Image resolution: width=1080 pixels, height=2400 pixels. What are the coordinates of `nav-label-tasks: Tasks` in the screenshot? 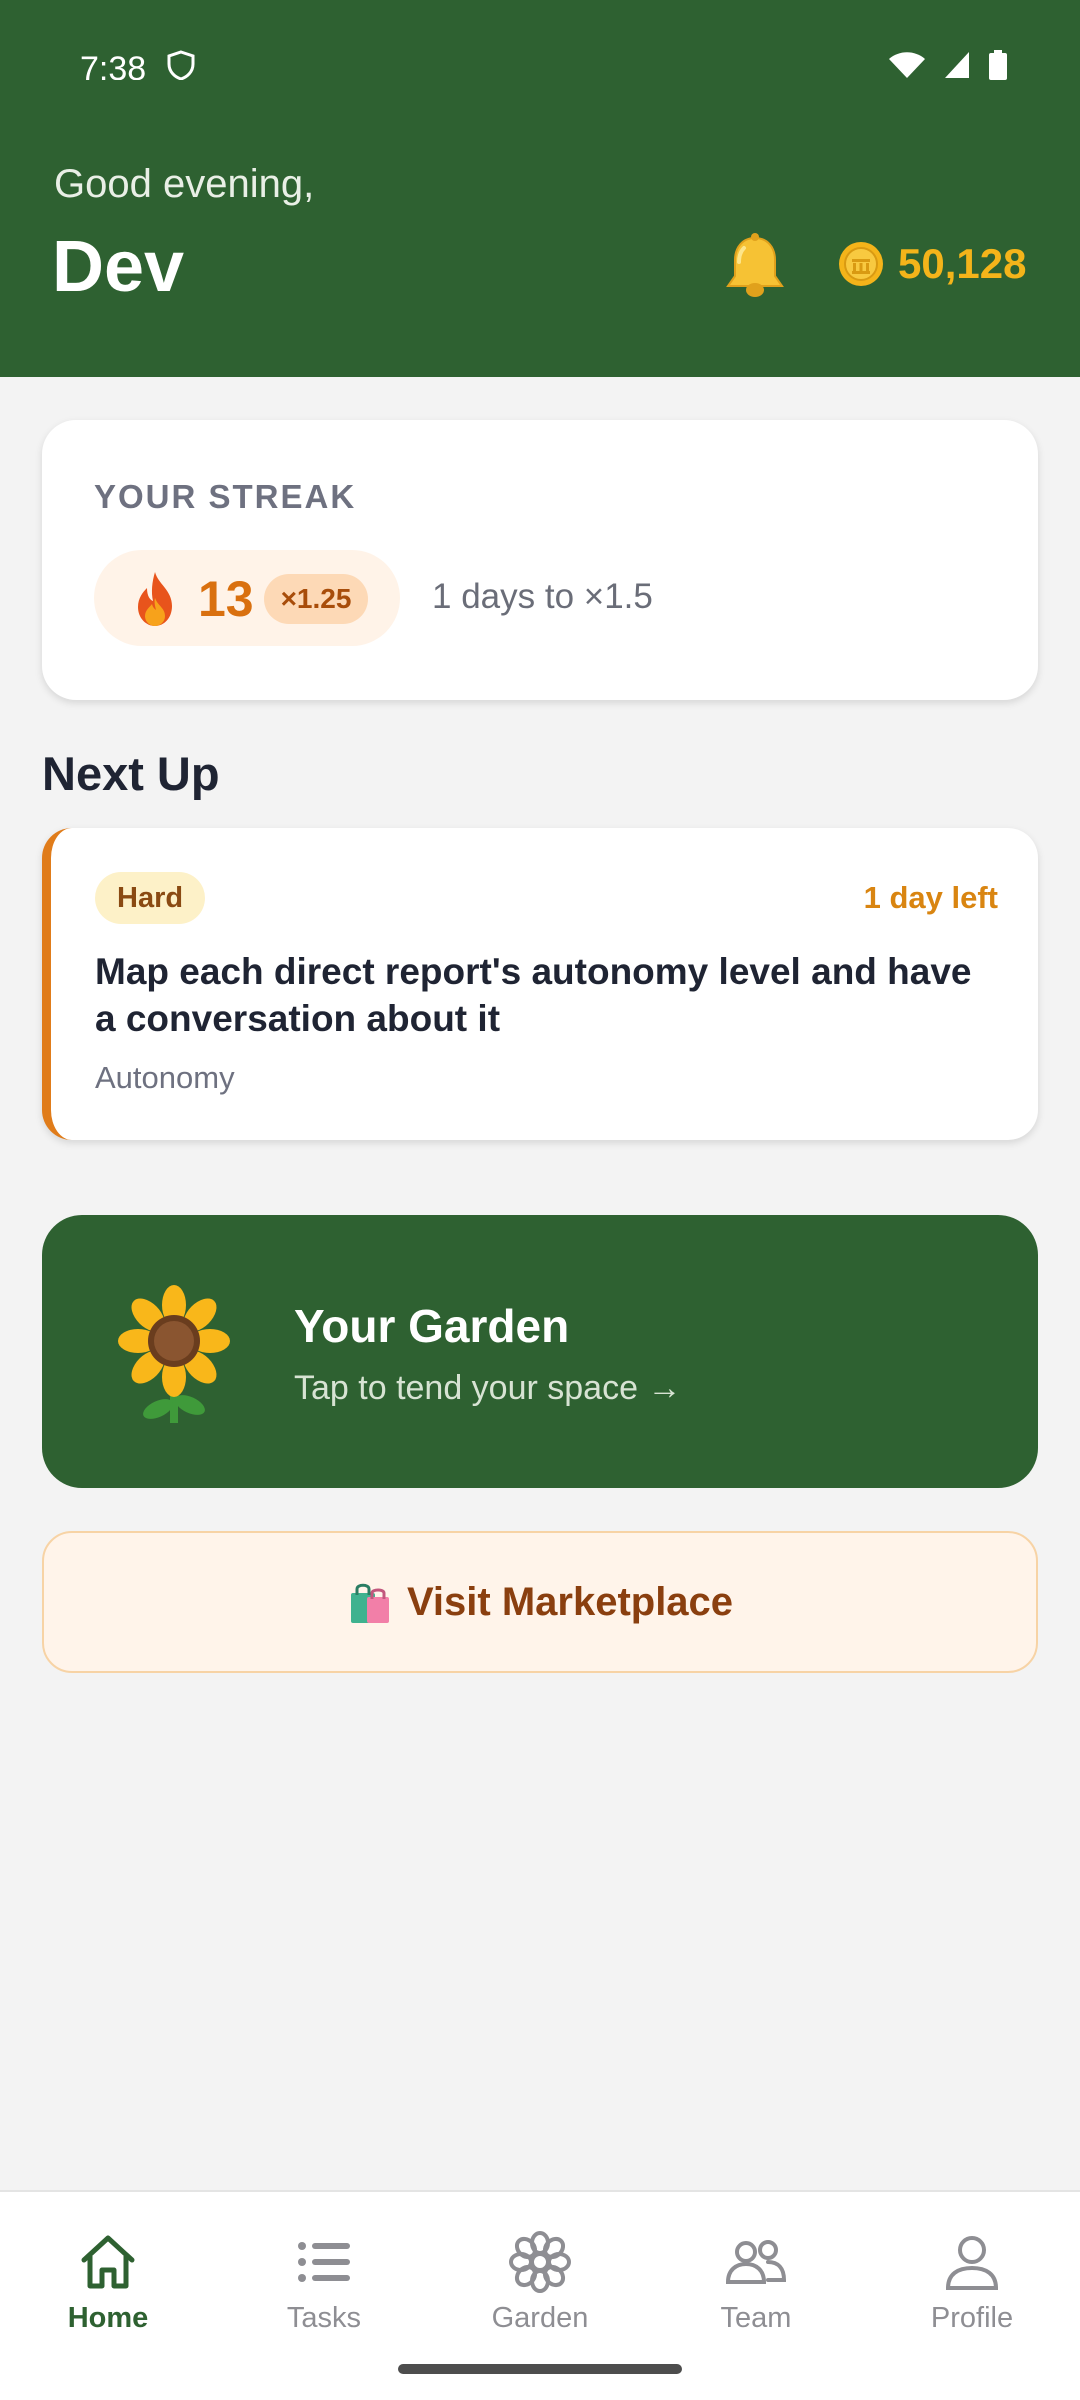 It's located at (324, 2318).